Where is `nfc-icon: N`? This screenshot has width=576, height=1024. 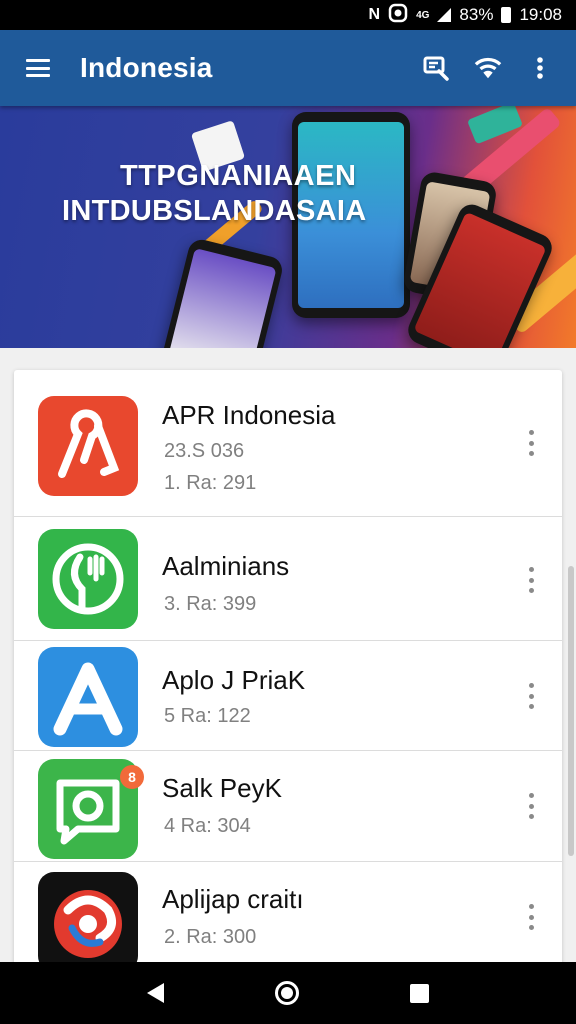
nfc-icon: N is located at coordinates (374, 14).